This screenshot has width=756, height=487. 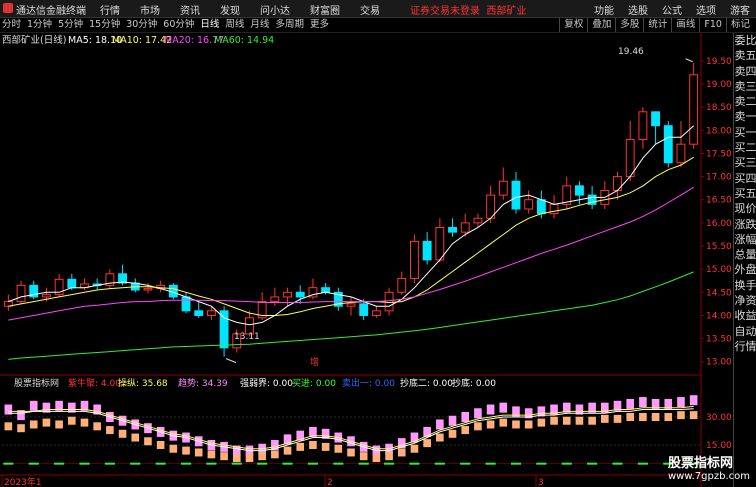 I want to click on period-tab-10: 更多, so click(x=319, y=25).